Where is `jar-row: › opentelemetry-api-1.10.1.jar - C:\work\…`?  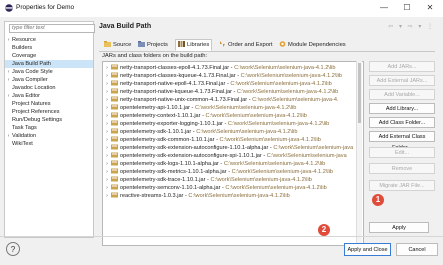 jar-row: › opentelemetry-api-1.10.1.jar - C:\work\… is located at coordinates (233, 108).